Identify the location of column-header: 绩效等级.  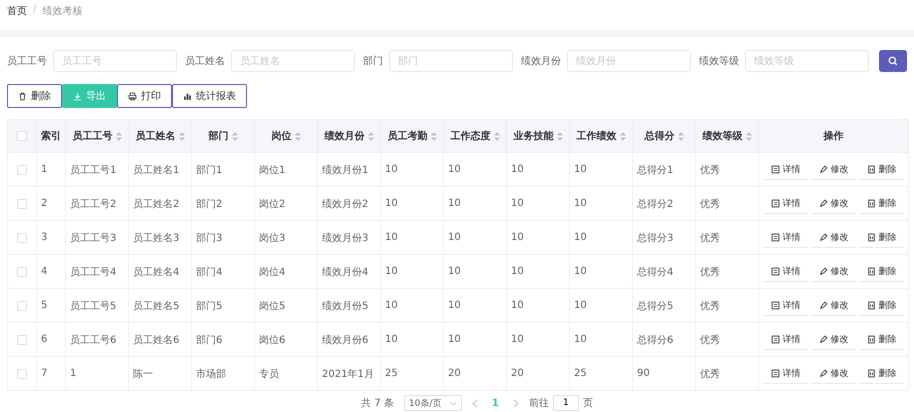
(722, 137).